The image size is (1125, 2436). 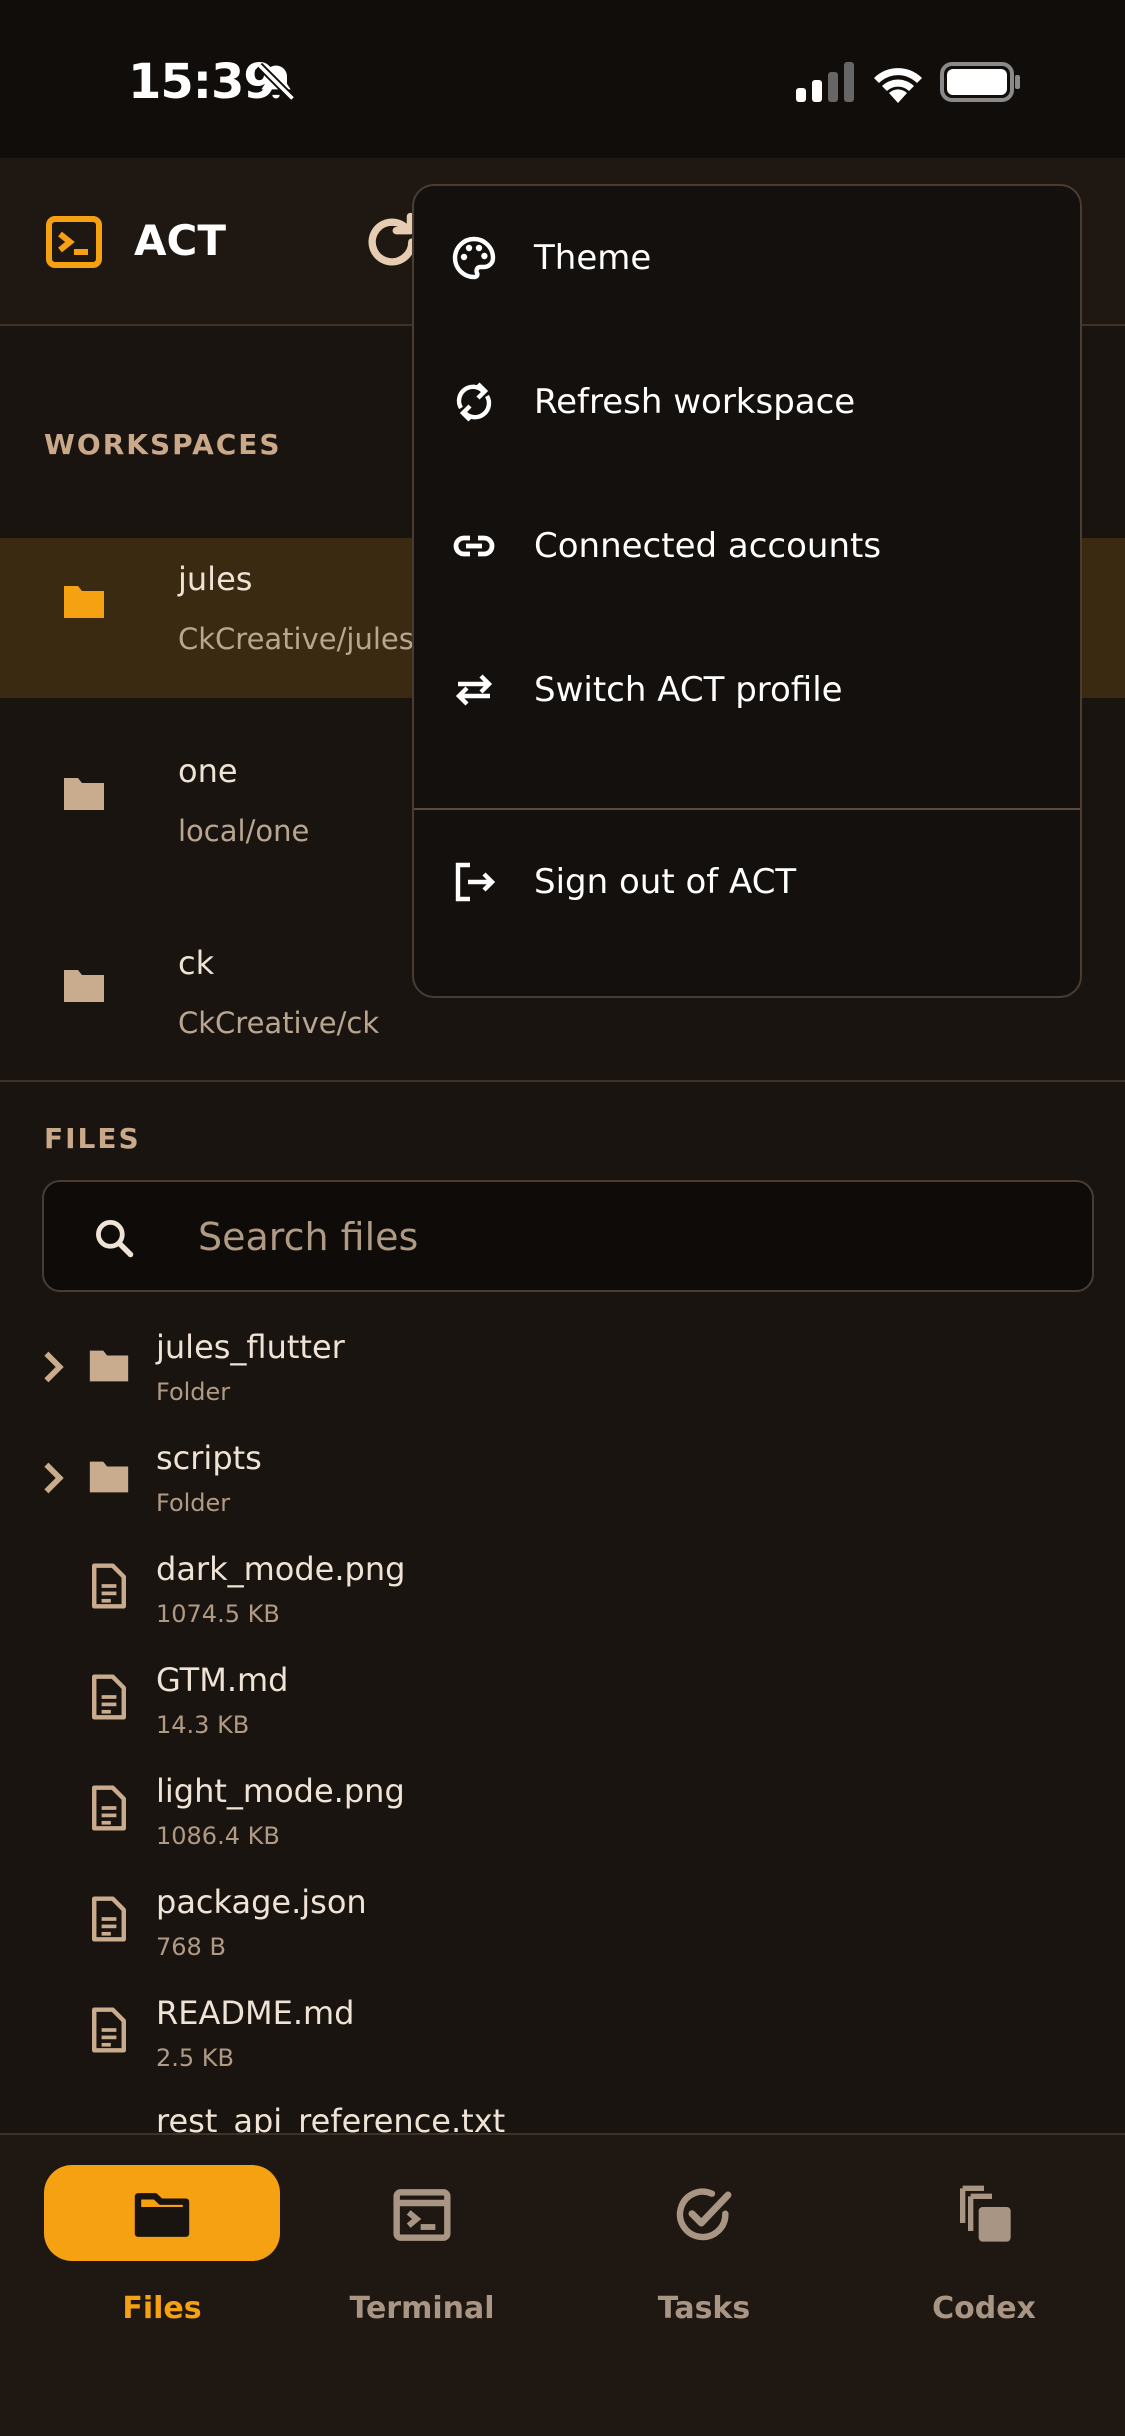 I want to click on nav-files: Files, so click(x=164, y=2255).